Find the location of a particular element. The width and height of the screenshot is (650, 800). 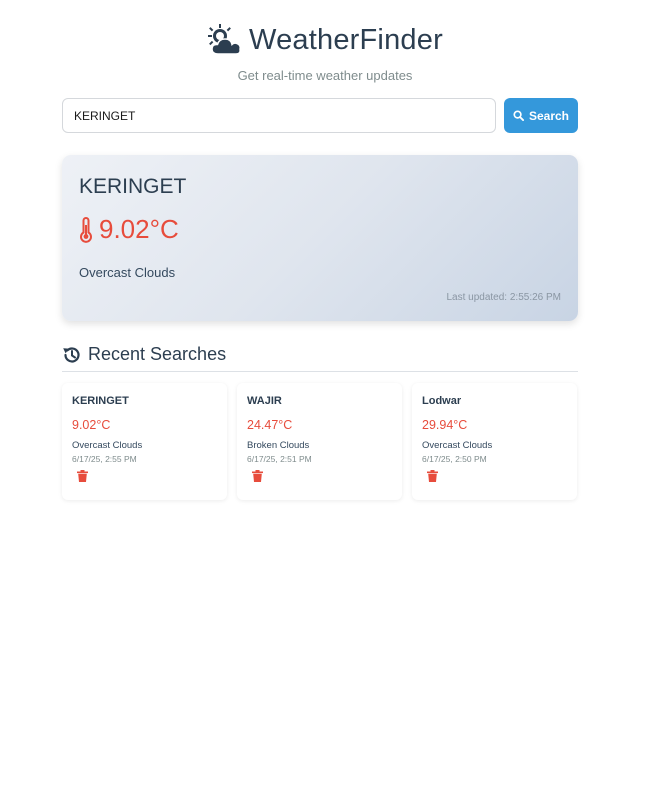

search-button-label: Search is located at coordinates (549, 115).